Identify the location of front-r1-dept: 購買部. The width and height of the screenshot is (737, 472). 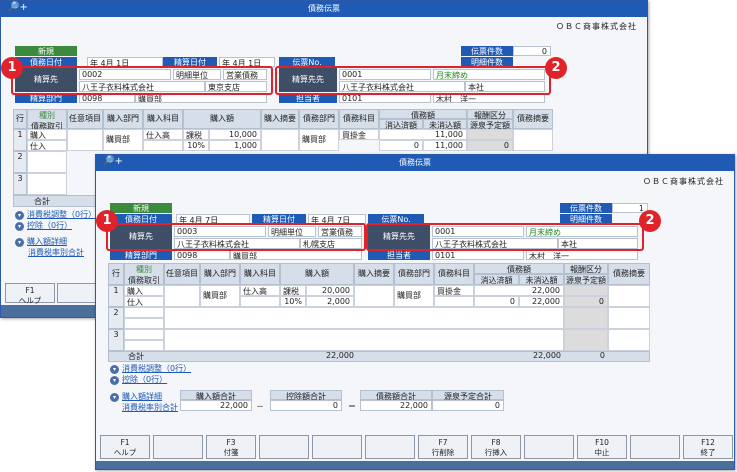
(220, 296).